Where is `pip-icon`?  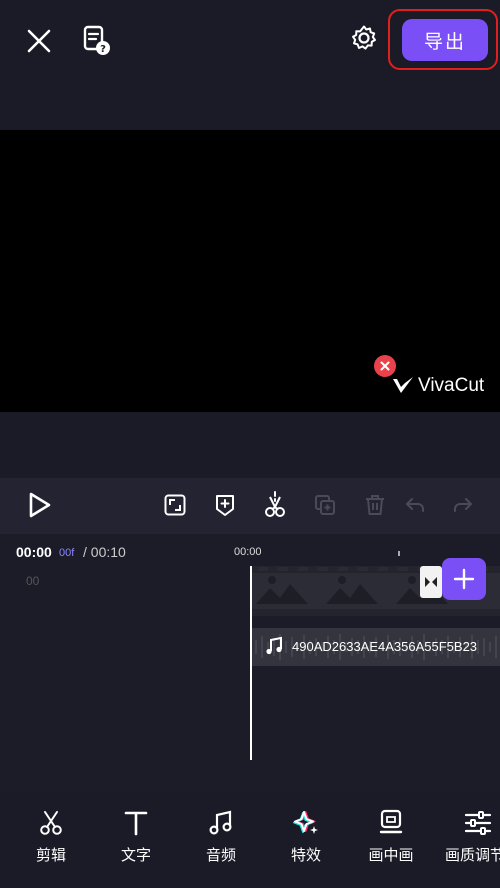 pip-icon is located at coordinates (391, 821).